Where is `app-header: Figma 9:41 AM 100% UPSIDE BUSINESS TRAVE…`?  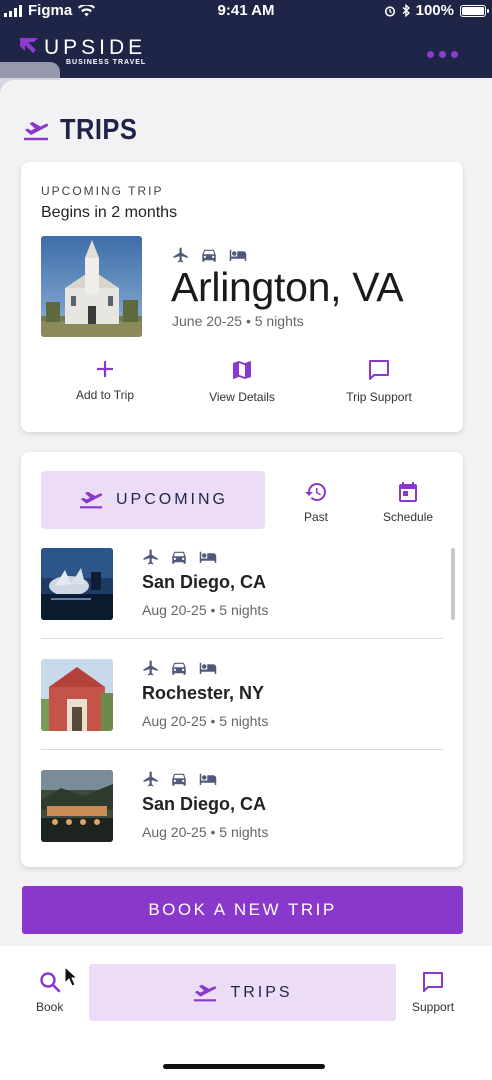
app-header: Figma 9:41 AM 100% UPSIDE BUSINESS TRAVE… is located at coordinates (246, 39).